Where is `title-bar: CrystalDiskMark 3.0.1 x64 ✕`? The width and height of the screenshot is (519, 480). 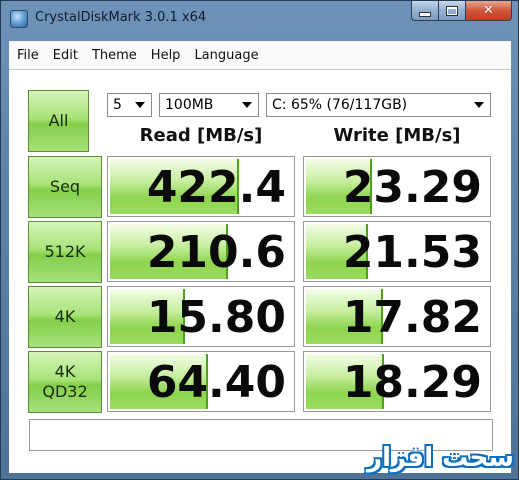 title-bar: CrystalDiskMark 3.0.1 x64 ✕ is located at coordinates (259, 19).